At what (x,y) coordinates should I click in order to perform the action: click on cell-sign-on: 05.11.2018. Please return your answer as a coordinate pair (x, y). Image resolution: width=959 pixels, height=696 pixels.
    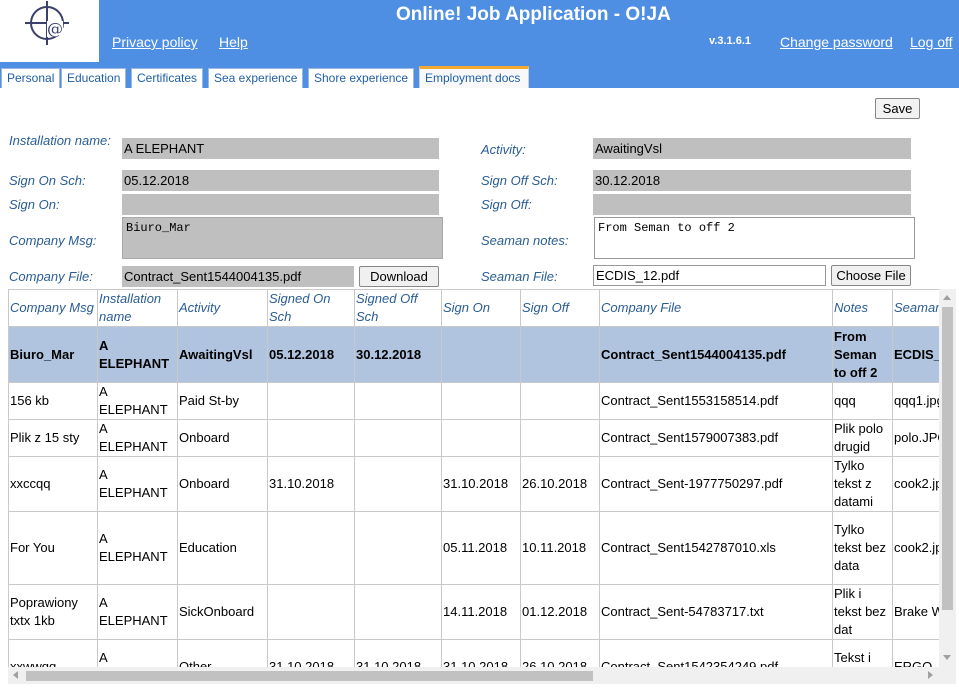
    Looking at the image, I should click on (481, 548).